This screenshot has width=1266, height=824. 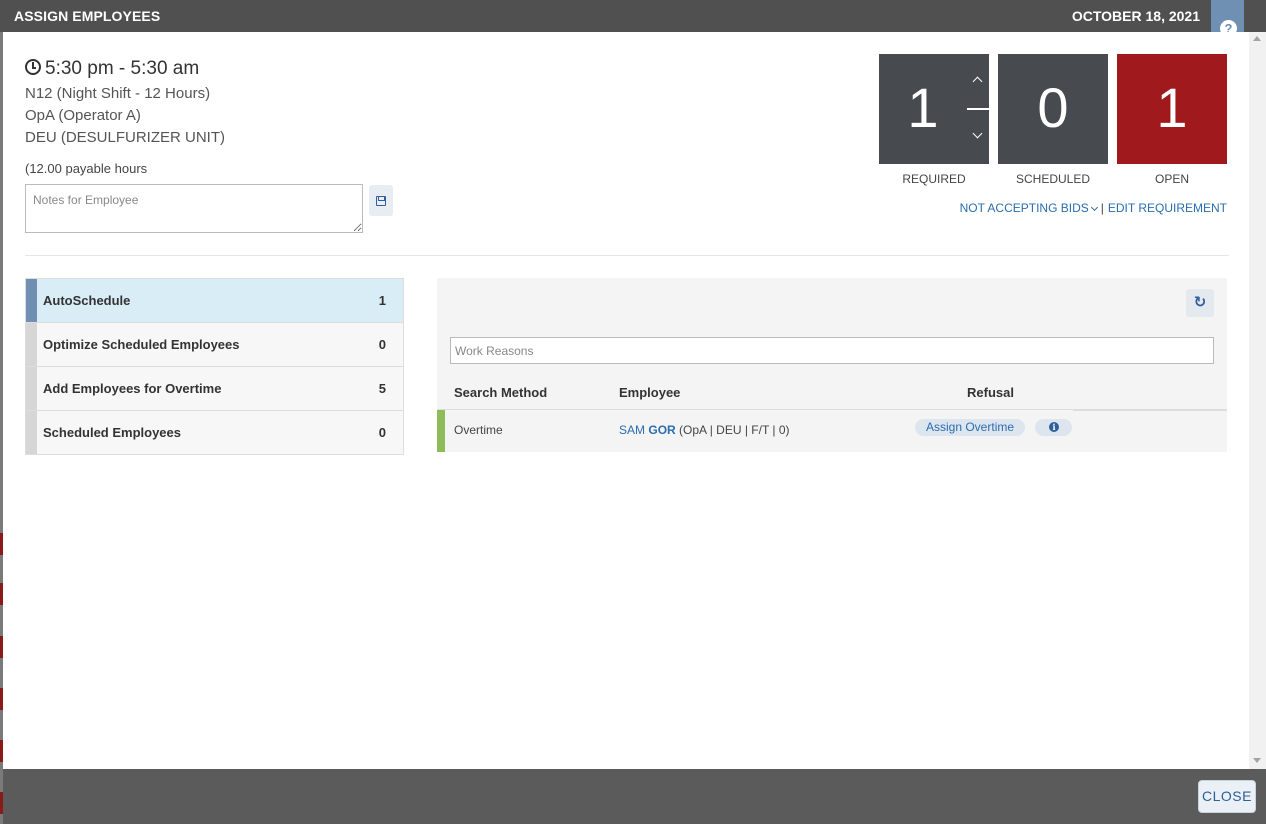 I want to click on employee-link: SAM GOR, so click(x=647, y=430).